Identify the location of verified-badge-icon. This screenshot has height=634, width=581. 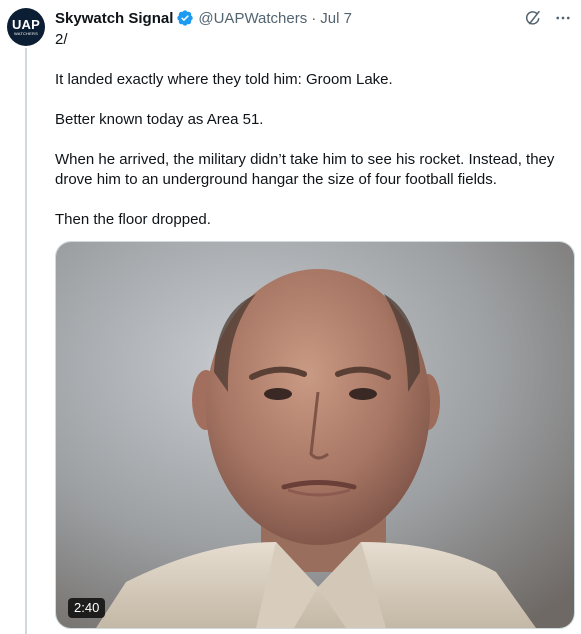
(185, 18).